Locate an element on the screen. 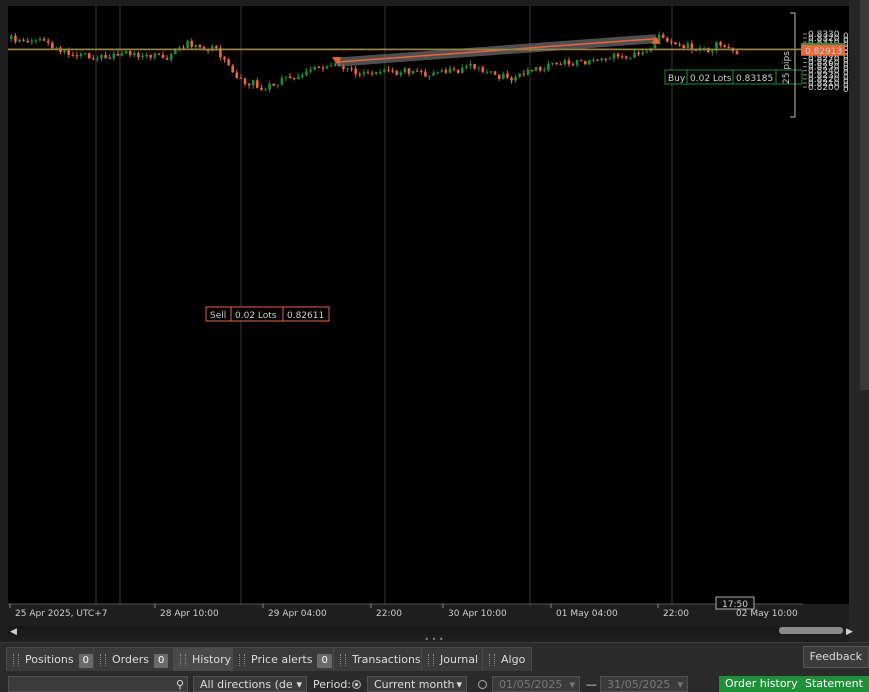  period-custom-radio is located at coordinates (482, 684).